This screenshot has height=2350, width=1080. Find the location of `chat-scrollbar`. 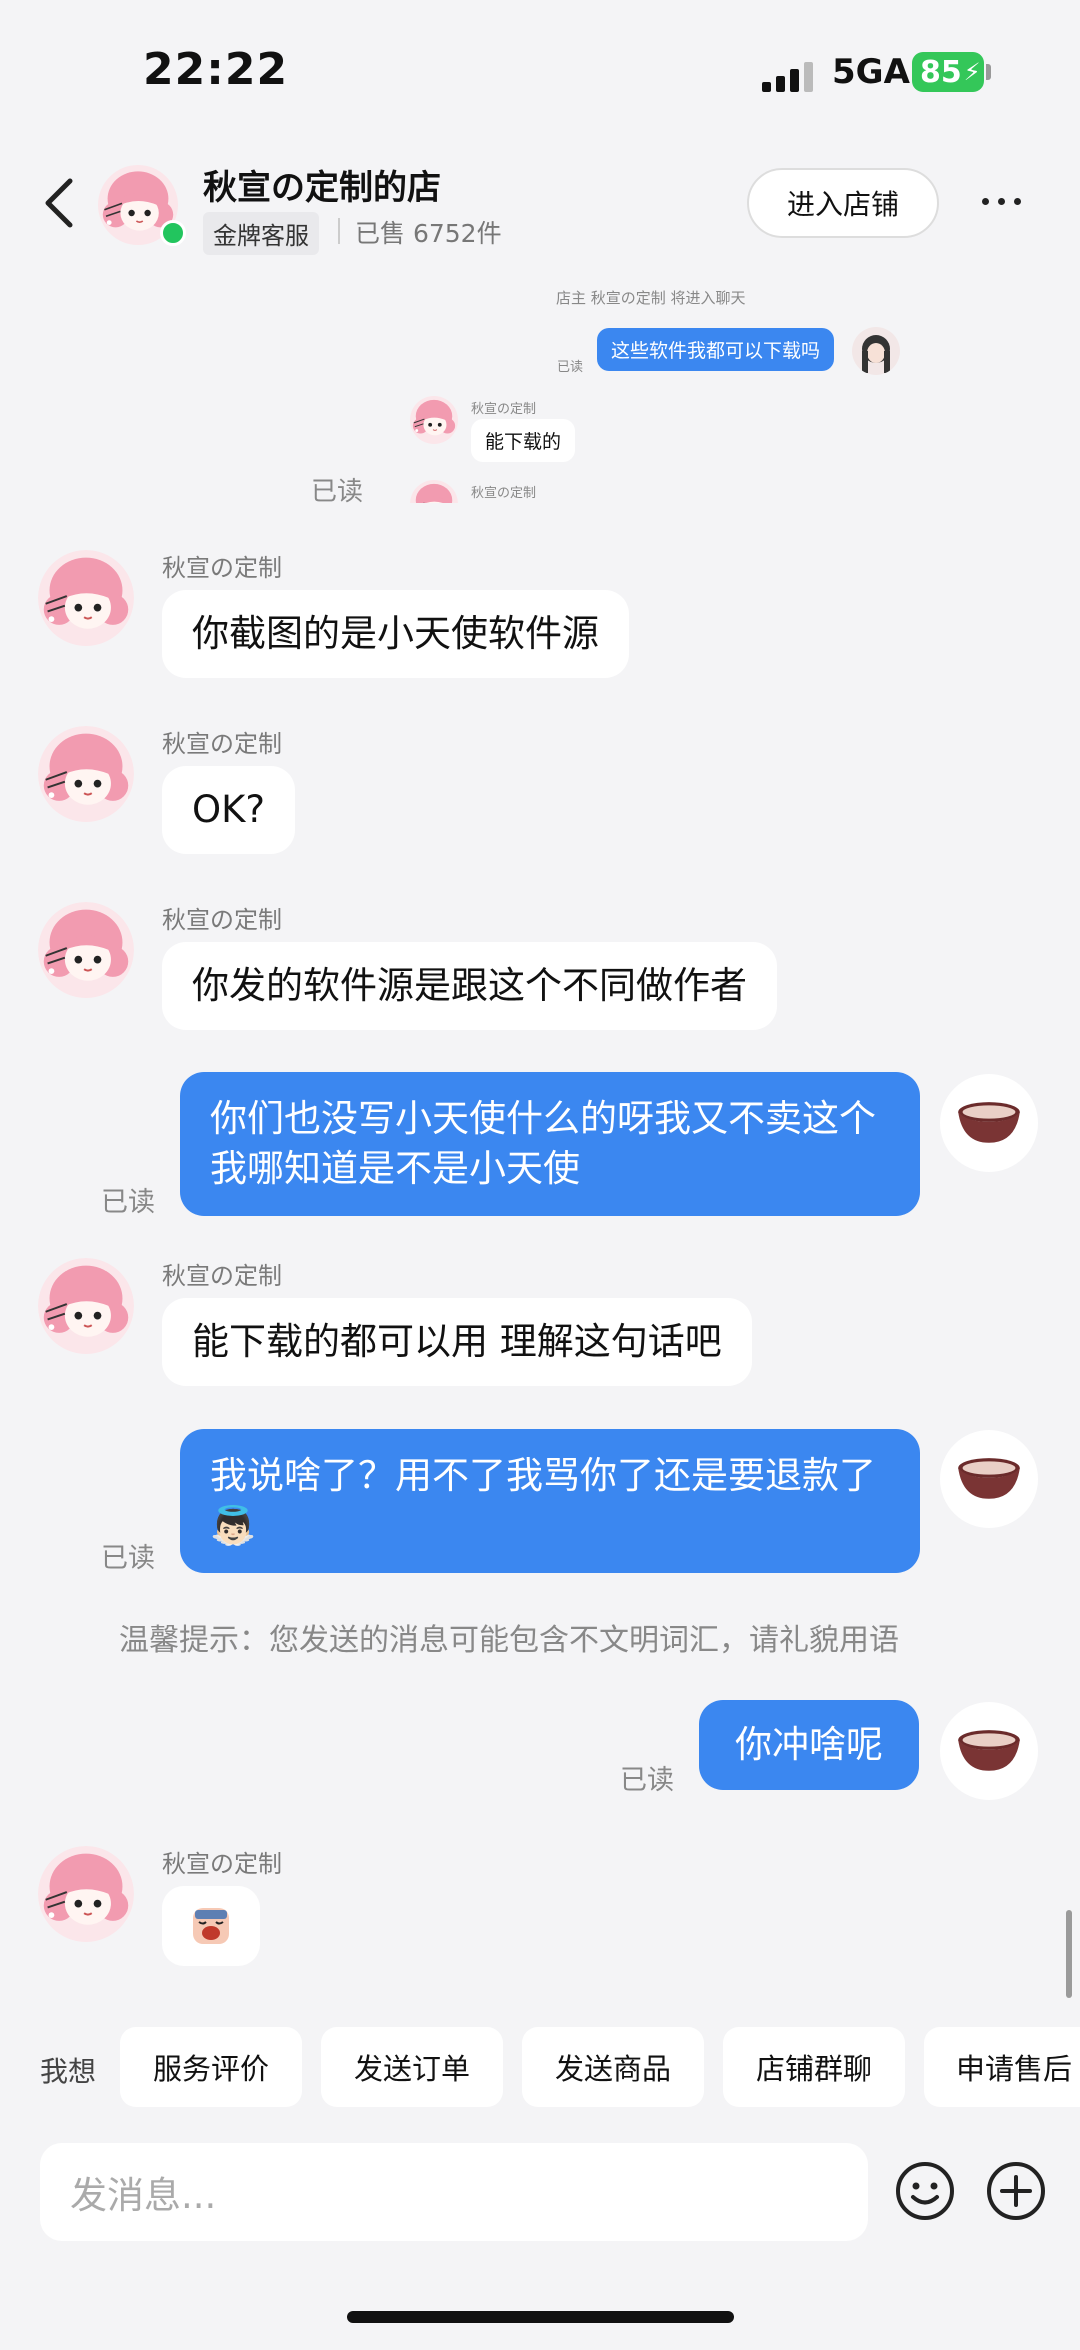

chat-scrollbar is located at coordinates (1069, 1954).